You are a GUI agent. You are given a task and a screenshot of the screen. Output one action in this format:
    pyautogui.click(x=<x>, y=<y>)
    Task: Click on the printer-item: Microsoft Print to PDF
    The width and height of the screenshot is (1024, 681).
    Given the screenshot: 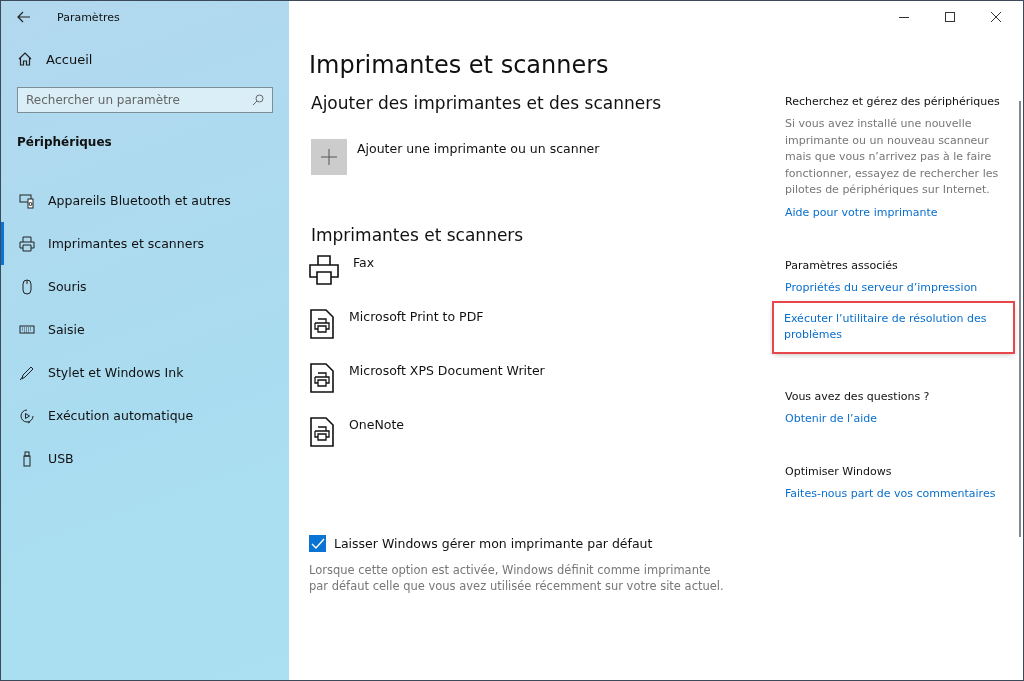 What is the action you would take?
    pyautogui.click(x=396, y=331)
    